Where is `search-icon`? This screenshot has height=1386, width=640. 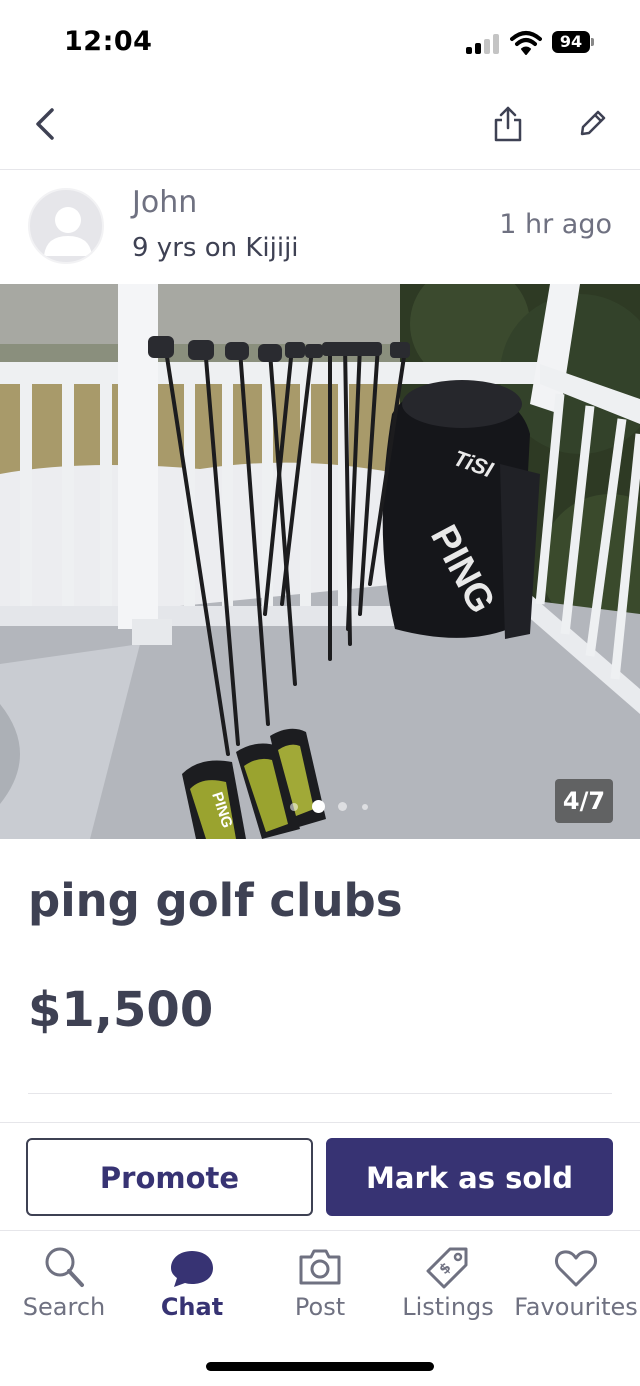 search-icon is located at coordinates (64, 1267).